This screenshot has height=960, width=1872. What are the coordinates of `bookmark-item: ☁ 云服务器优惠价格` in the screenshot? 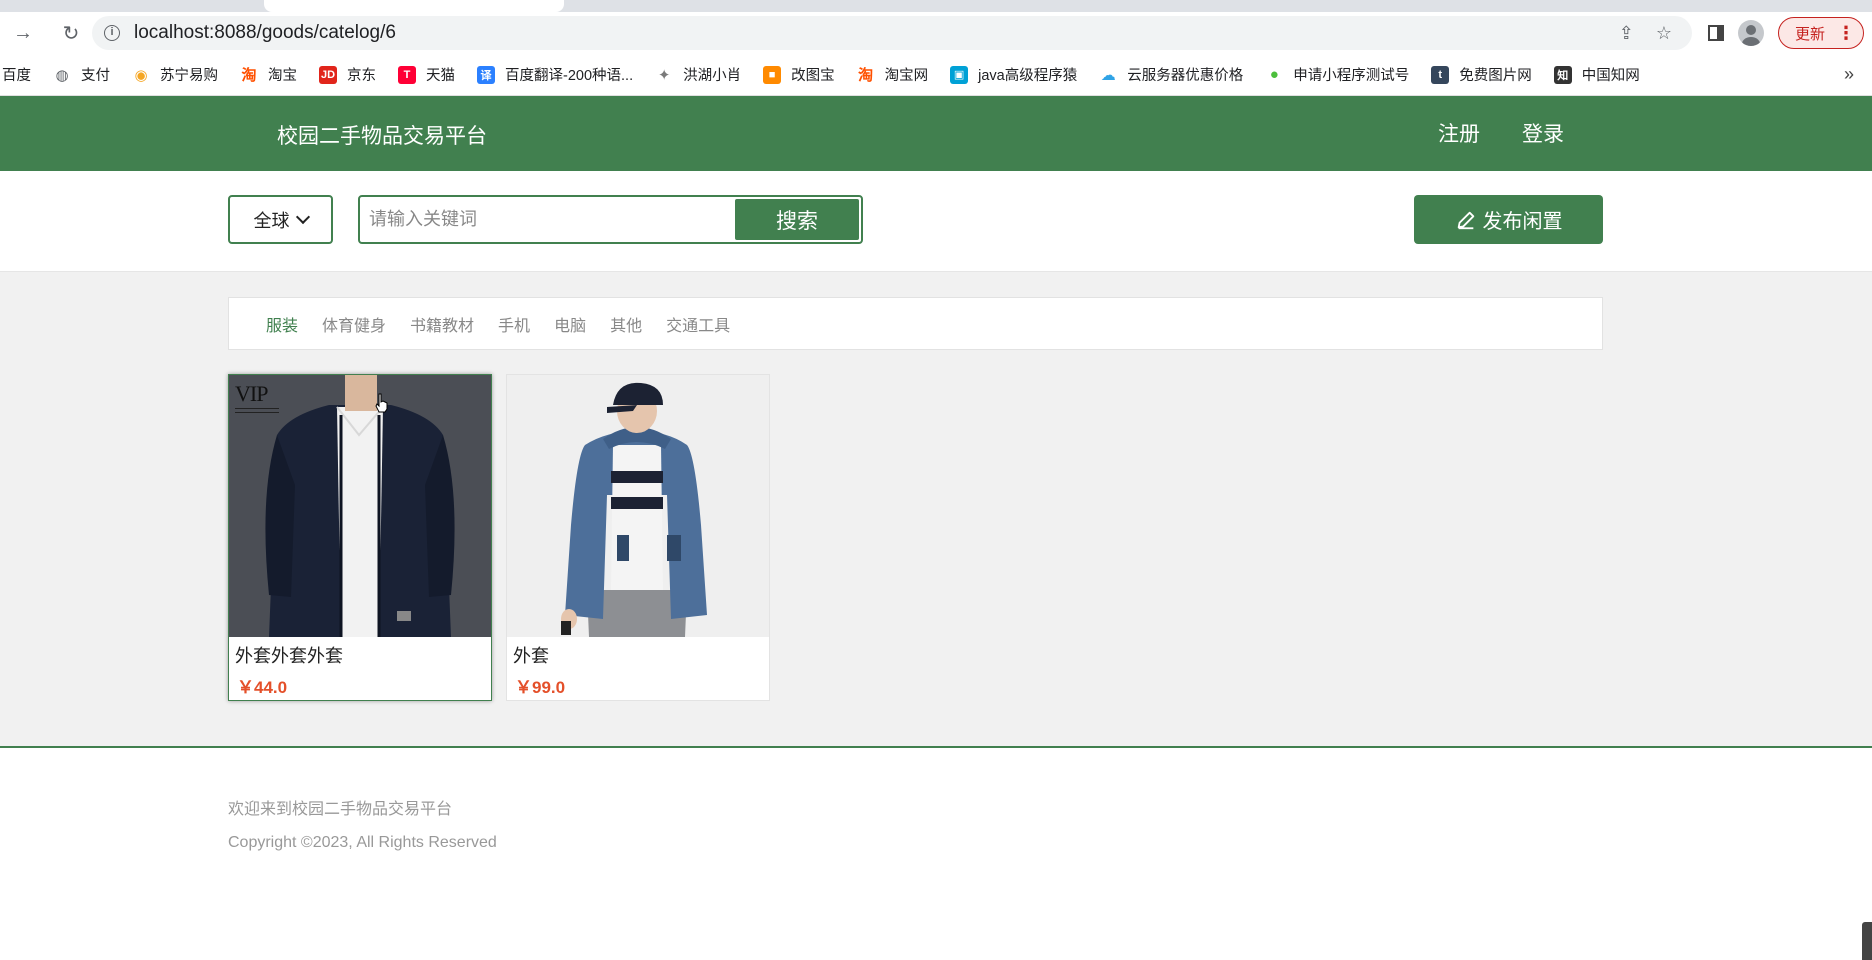 It's located at (1171, 74).